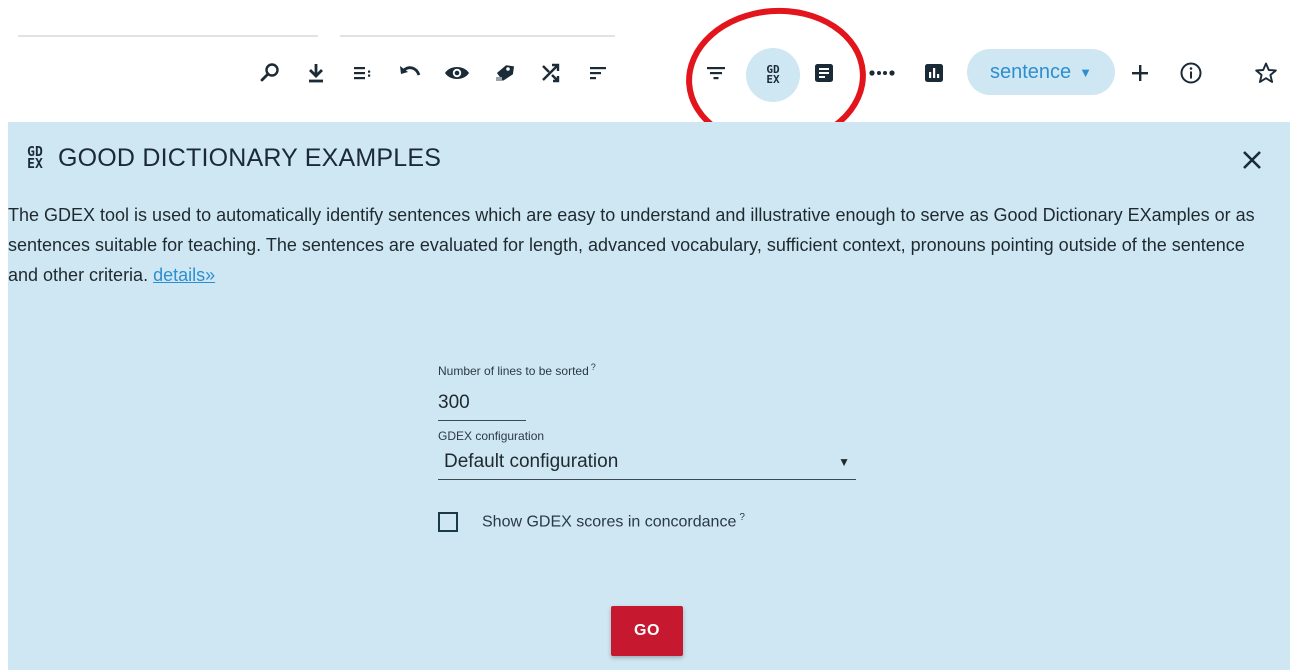 The height and width of the screenshot is (670, 1290). I want to click on lines-input: 300, so click(482, 405).